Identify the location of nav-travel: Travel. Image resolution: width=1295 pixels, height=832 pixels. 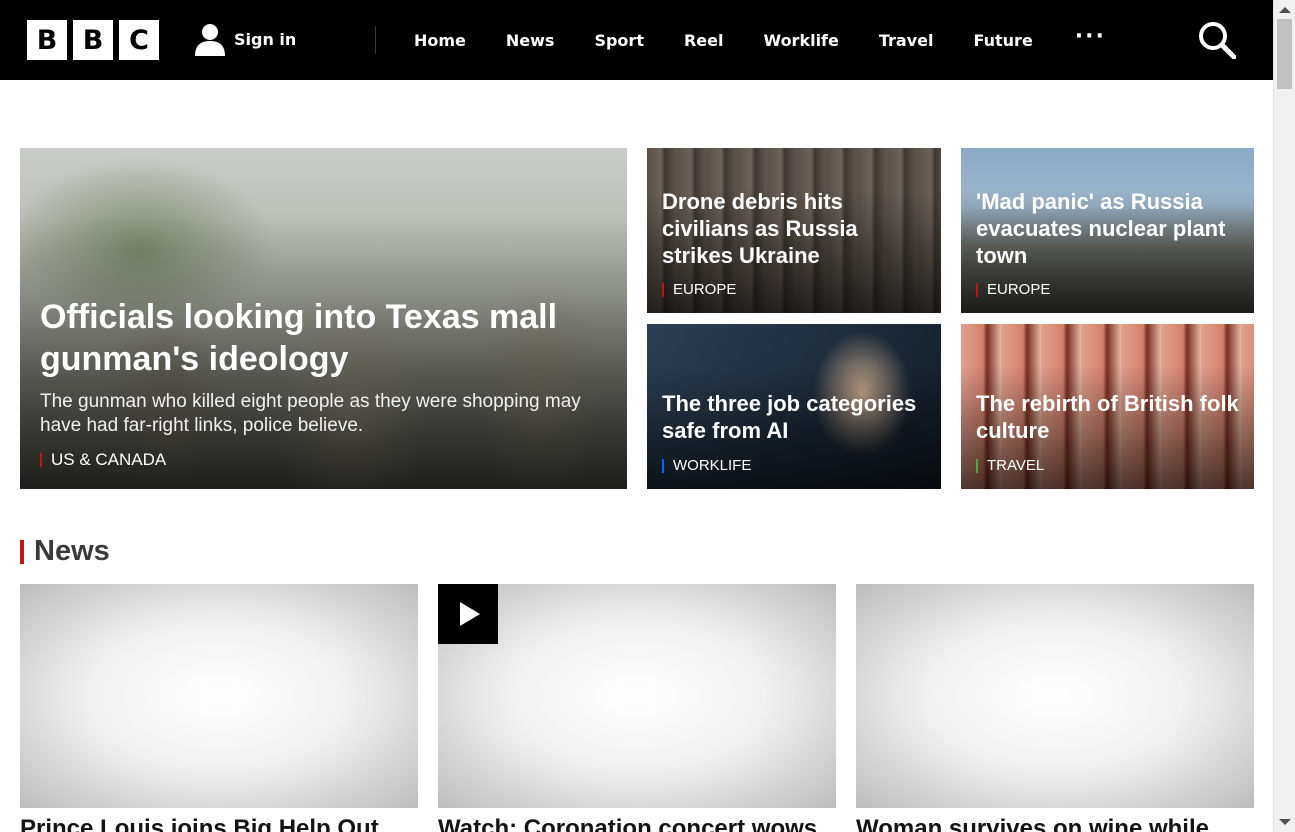
(906, 40).